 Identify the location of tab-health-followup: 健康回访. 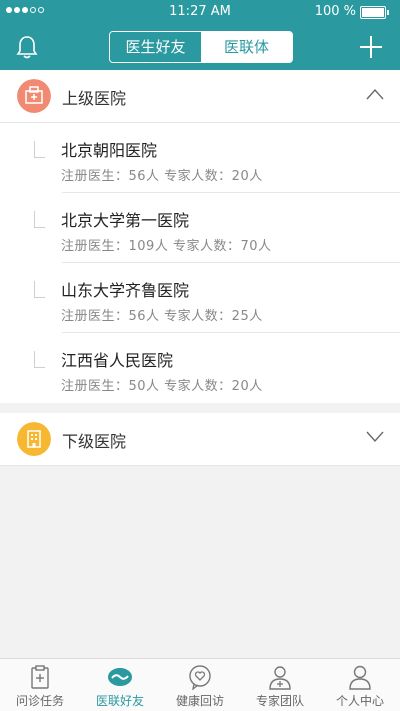
(200, 685).